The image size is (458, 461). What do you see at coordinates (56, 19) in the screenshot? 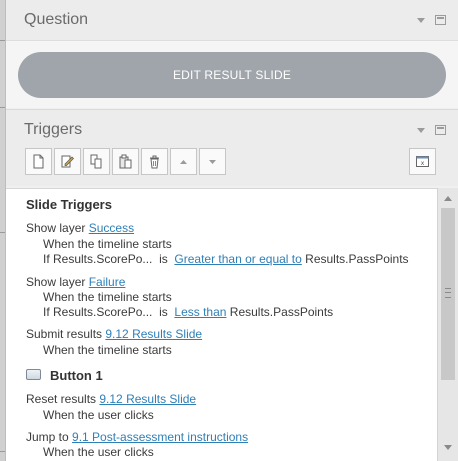
I see `question-panel-title: Question` at bounding box center [56, 19].